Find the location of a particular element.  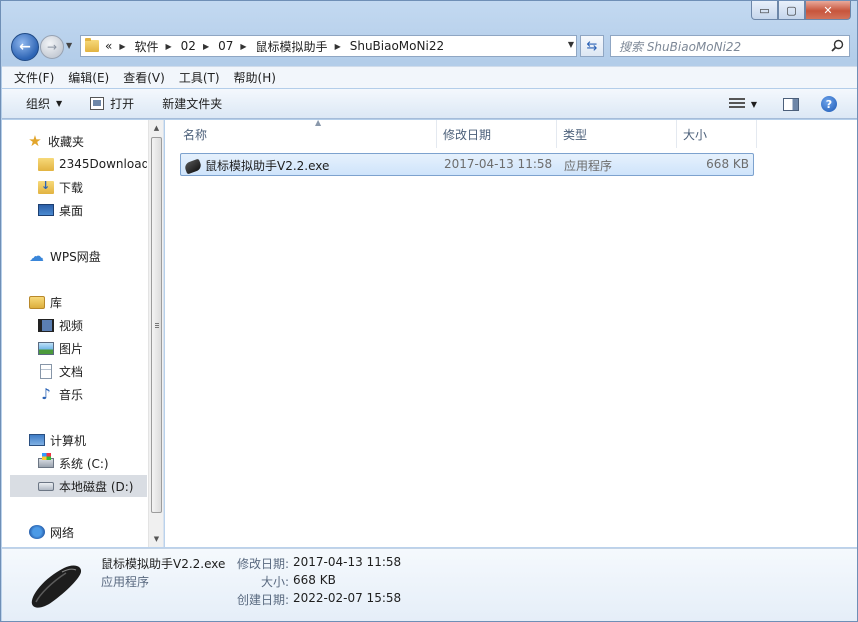

column-header-type: 类型 is located at coordinates (617, 134).